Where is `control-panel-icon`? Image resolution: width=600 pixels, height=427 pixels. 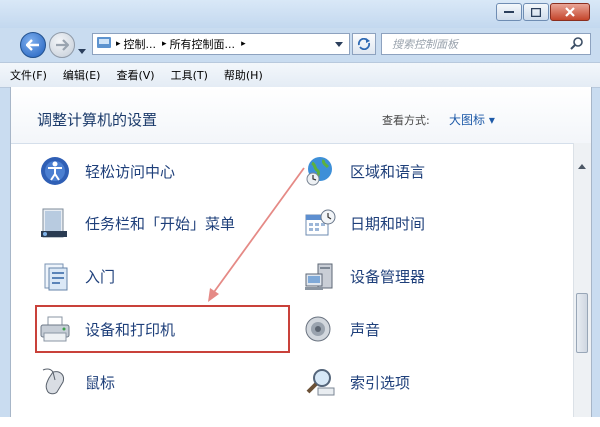
control-panel-icon is located at coordinates (104, 44).